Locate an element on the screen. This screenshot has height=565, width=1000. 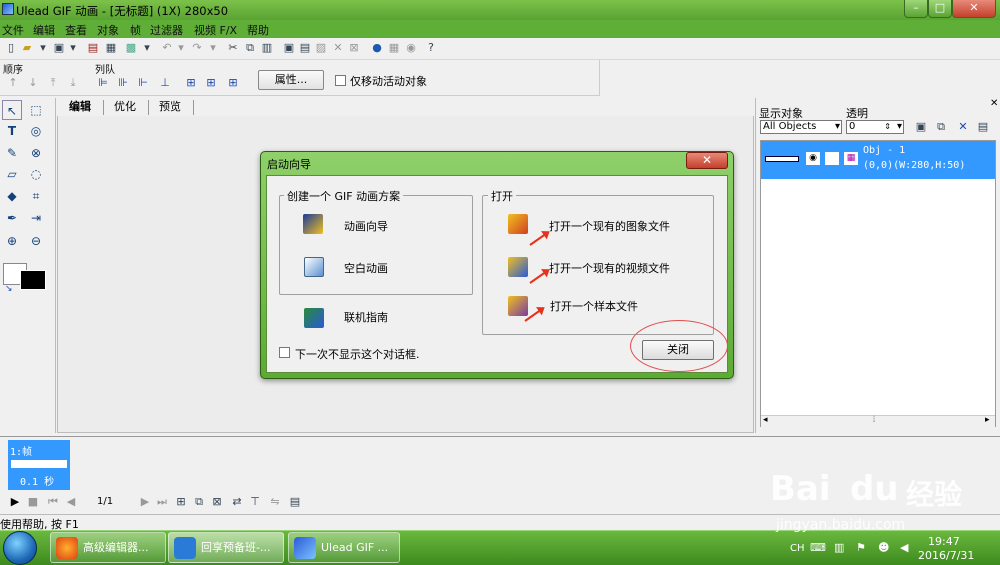
globe-icon: ● is located at coordinates (377, 48).